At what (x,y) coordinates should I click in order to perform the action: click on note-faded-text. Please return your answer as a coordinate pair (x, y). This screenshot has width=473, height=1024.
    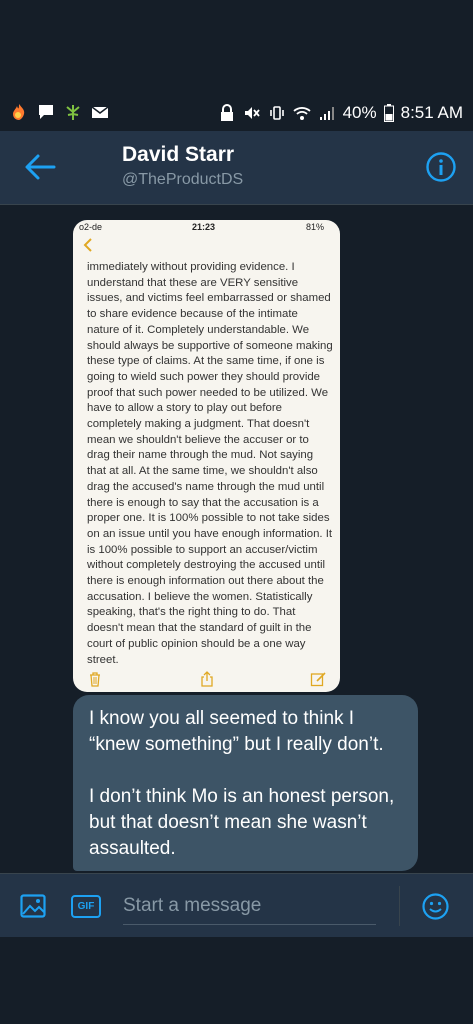
    Looking at the image, I should click on (208, 249).